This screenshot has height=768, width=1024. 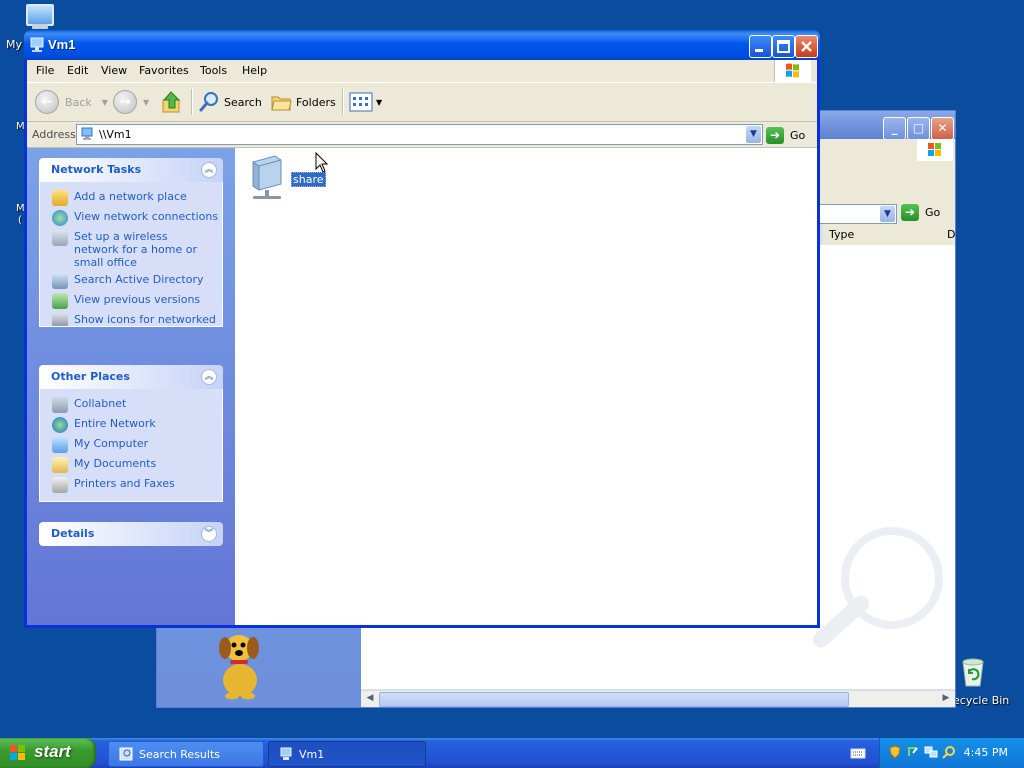 What do you see at coordinates (267, 178) in the screenshot?
I see `network-share-icon` at bounding box center [267, 178].